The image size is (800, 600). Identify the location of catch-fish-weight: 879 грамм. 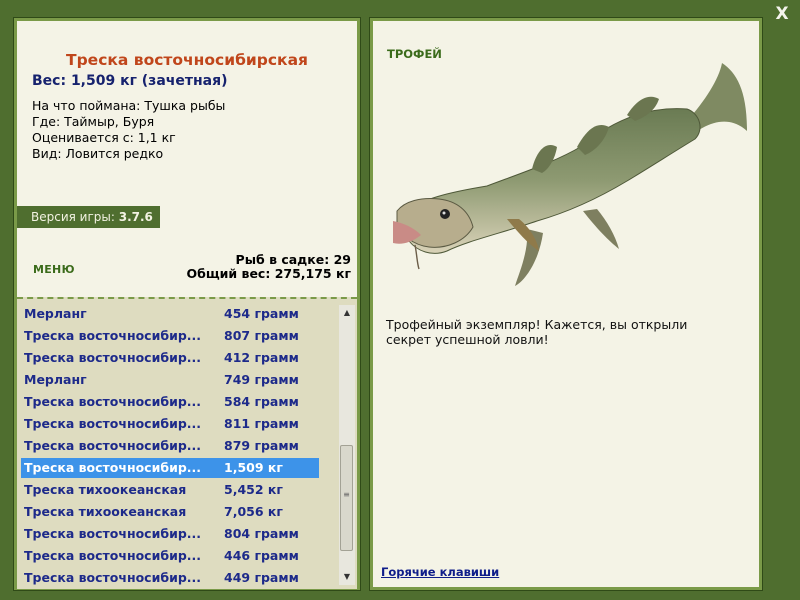
(261, 445).